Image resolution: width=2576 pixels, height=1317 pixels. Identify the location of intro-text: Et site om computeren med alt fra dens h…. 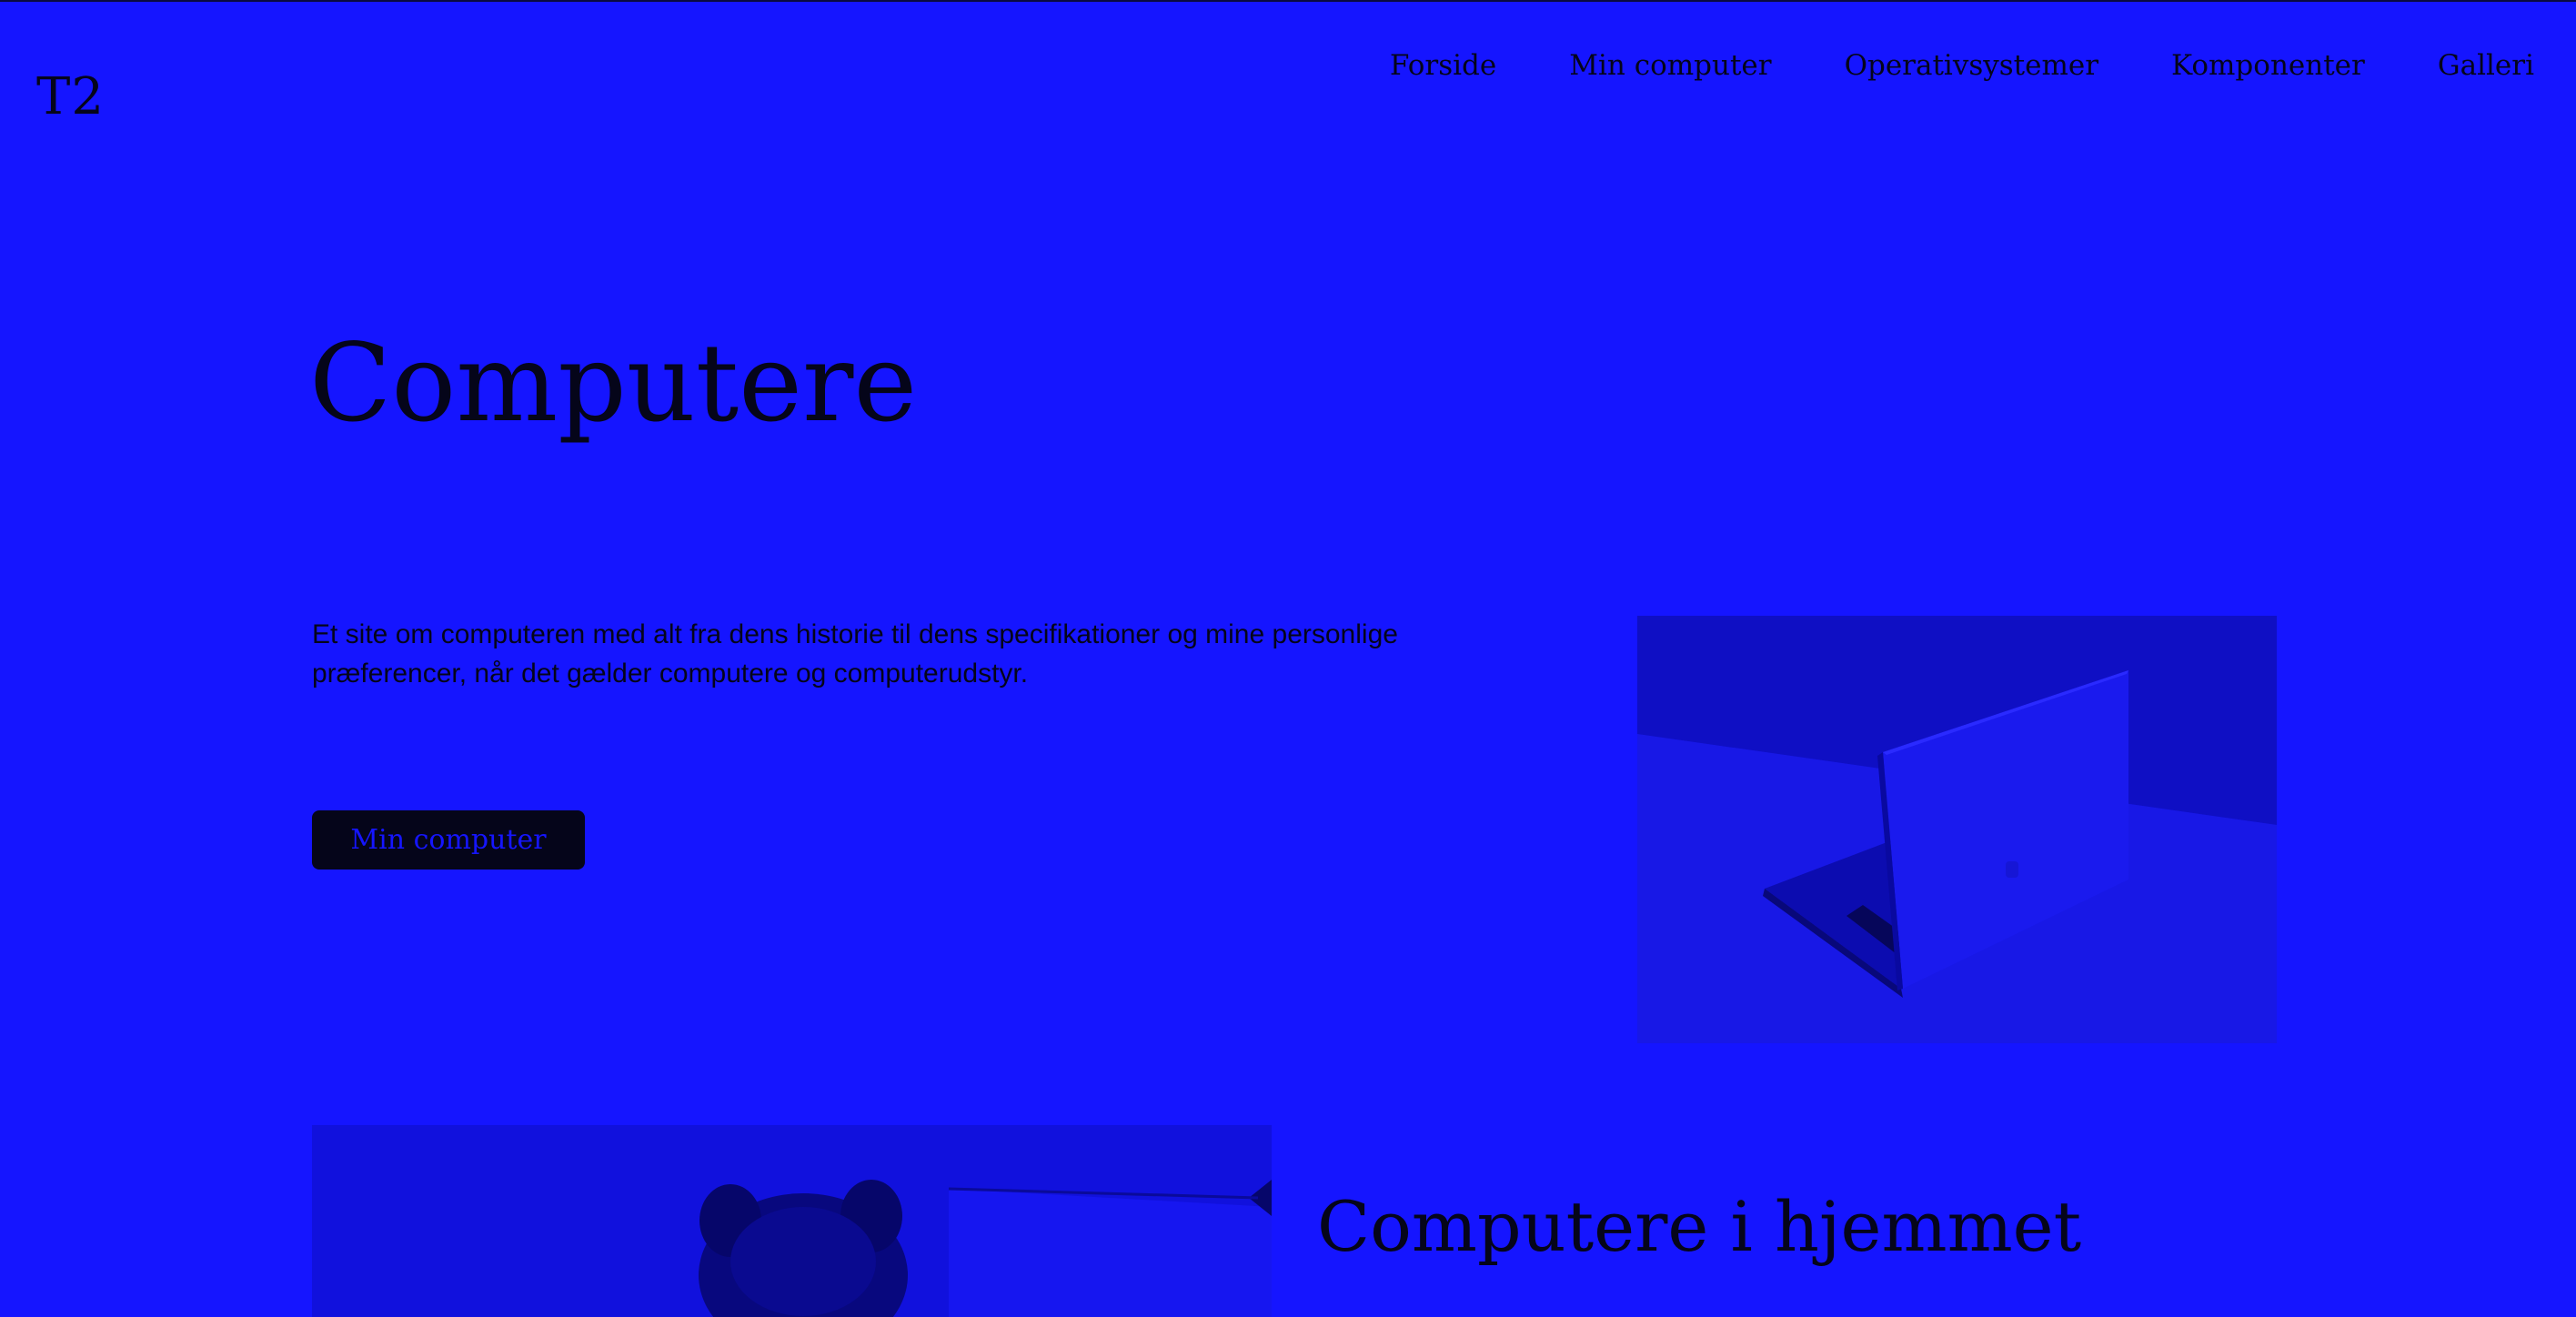
(855, 654).